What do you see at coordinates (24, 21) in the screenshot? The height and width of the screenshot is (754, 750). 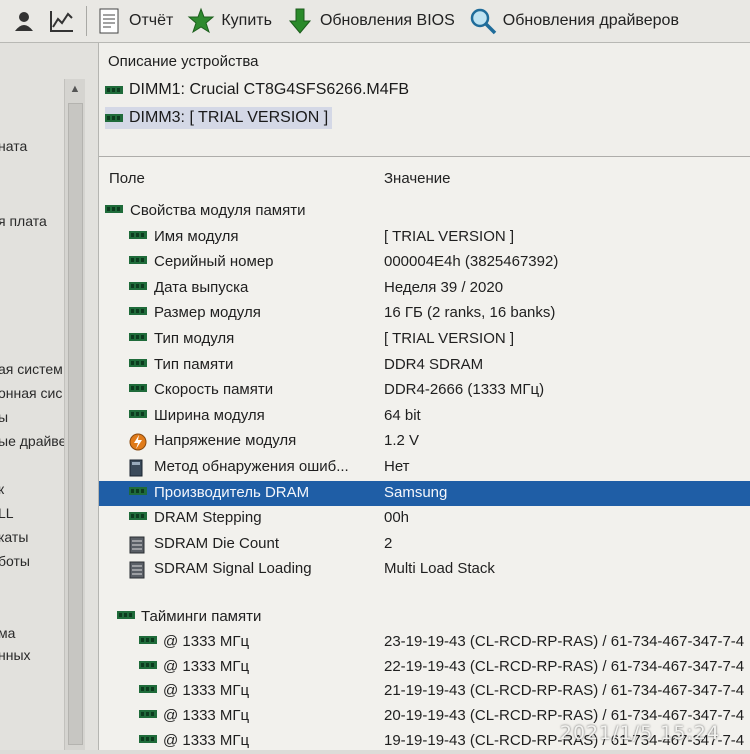 I see `user-icon` at bounding box center [24, 21].